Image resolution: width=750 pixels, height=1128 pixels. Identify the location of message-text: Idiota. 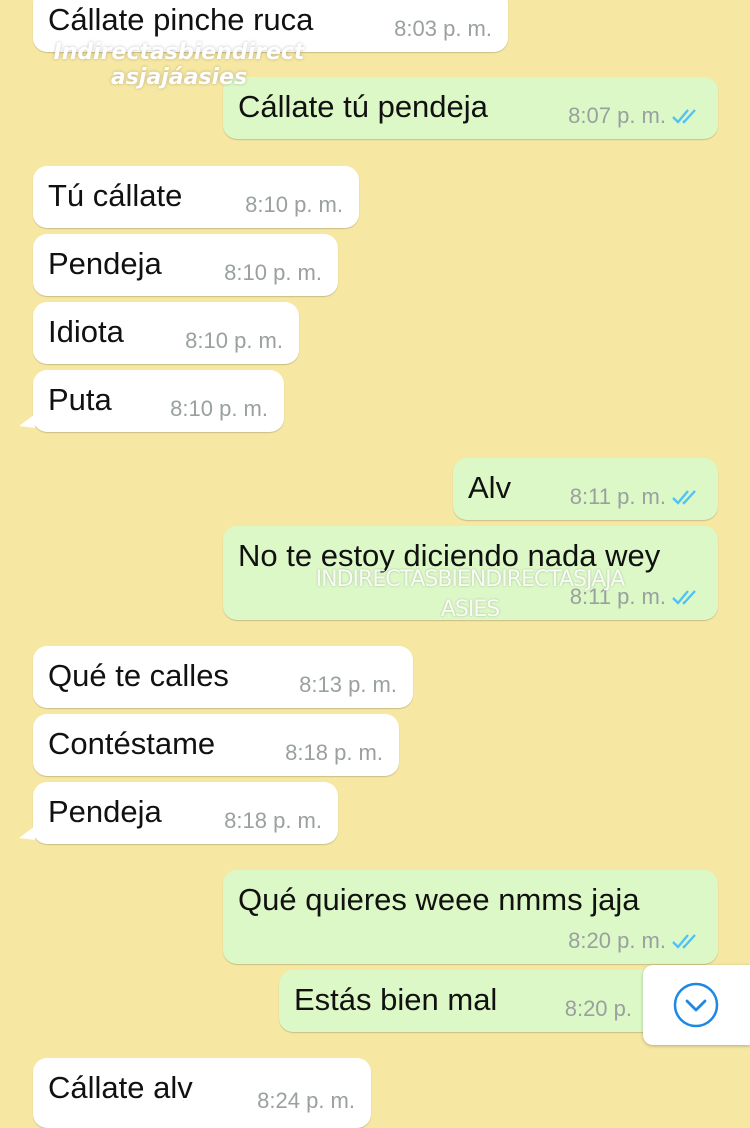
(86, 331).